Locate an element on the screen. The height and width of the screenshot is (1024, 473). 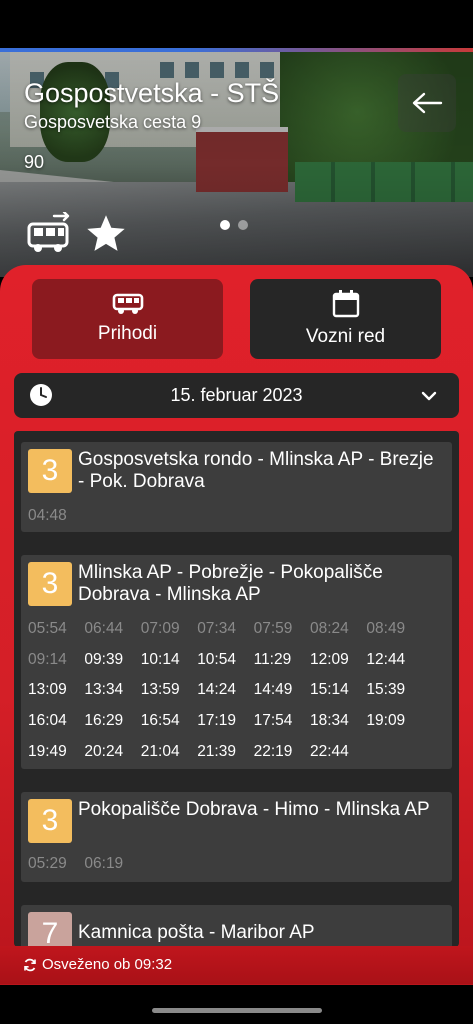
departure-time: 07:59 is located at coordinates (273, 628).